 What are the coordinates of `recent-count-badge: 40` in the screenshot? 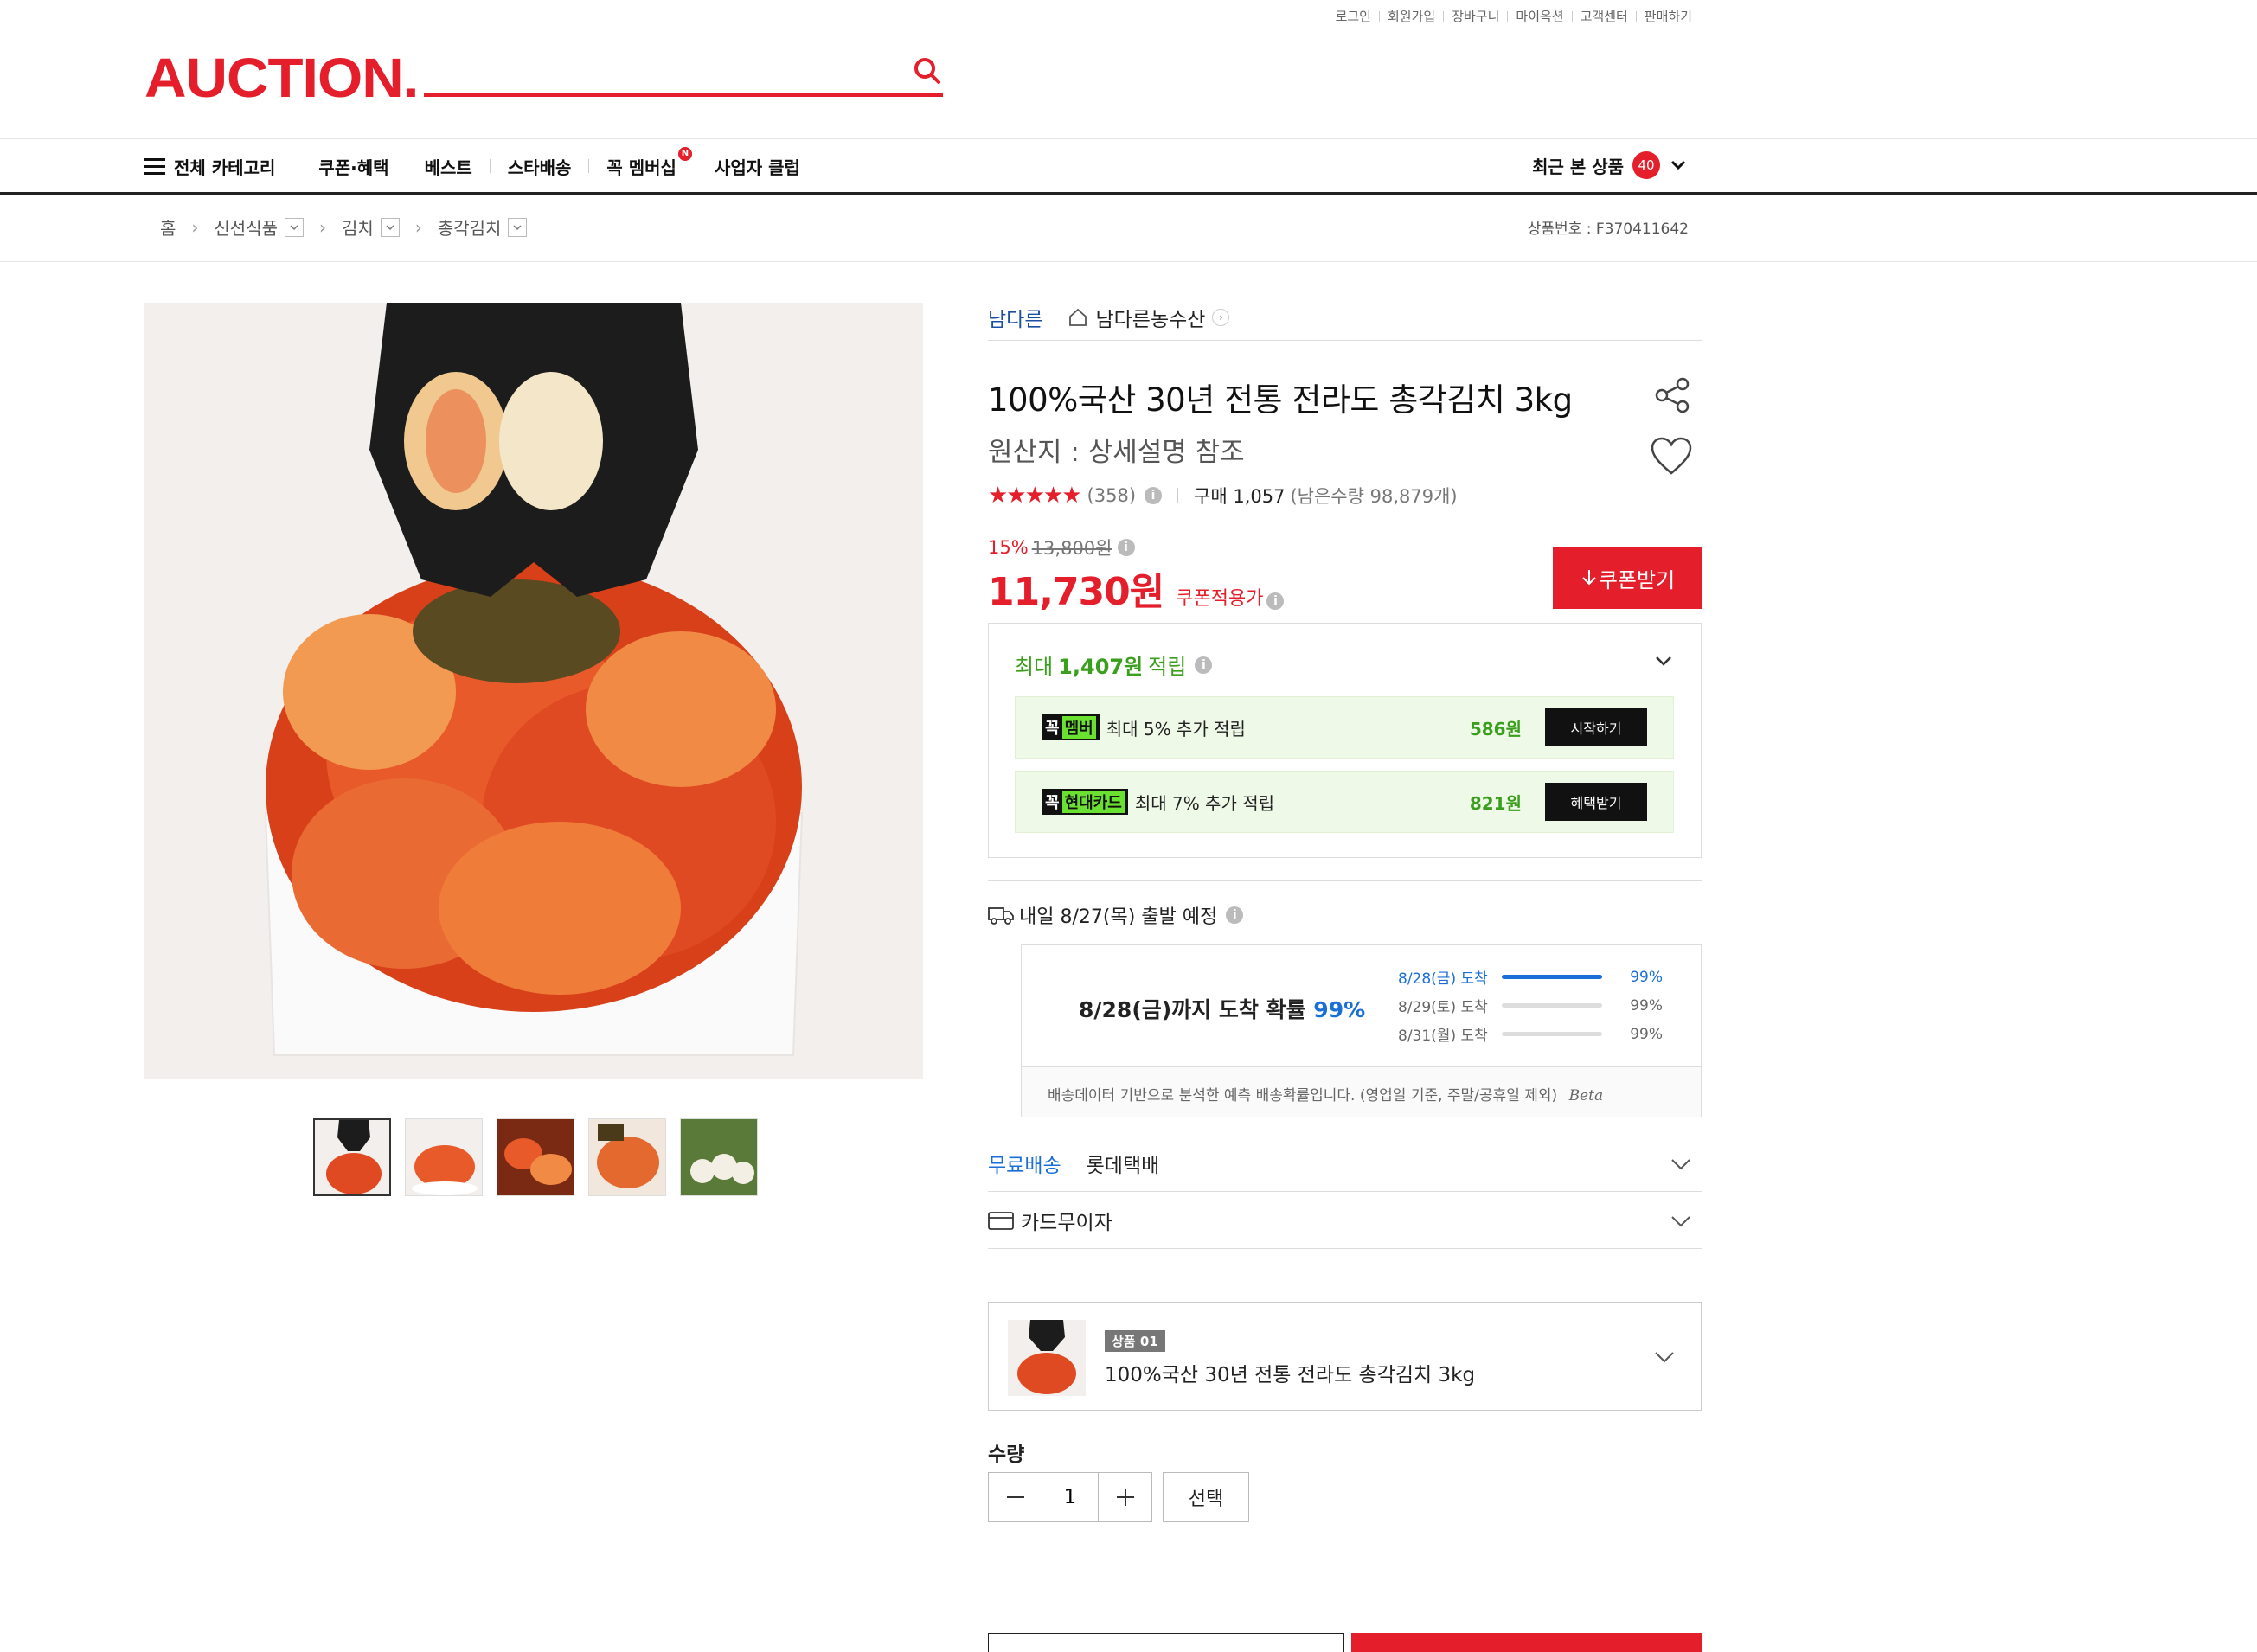 It's located at (1646, 165).